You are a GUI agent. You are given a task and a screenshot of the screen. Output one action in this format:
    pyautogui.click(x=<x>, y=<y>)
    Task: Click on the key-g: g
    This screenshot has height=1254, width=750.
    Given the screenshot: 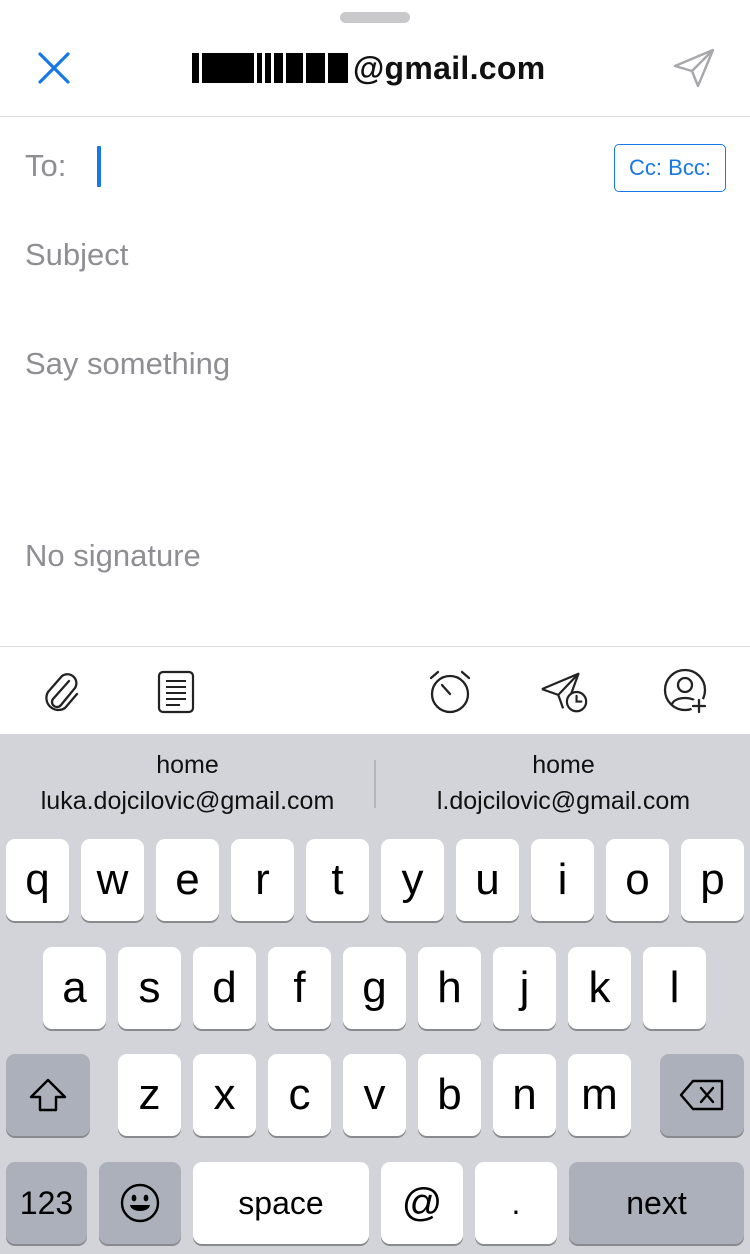 What is the action you would take?
    pyautogui.click(x=374, y=988)
    